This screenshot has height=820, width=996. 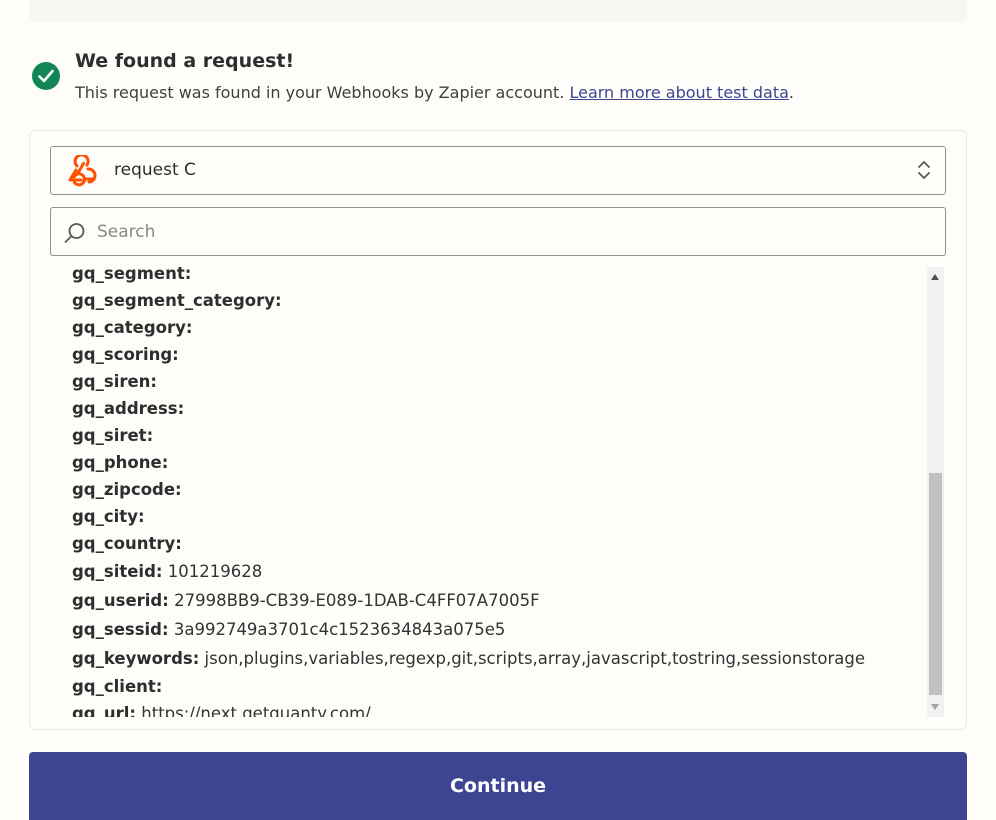 I want to click on continue-button: Continue, so click(x=498, y=786).